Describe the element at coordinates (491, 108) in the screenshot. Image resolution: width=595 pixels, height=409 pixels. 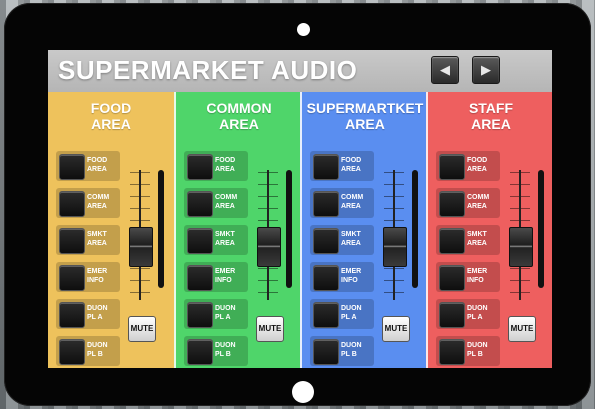
I see `zone-title-line1: STAFF` at that location.